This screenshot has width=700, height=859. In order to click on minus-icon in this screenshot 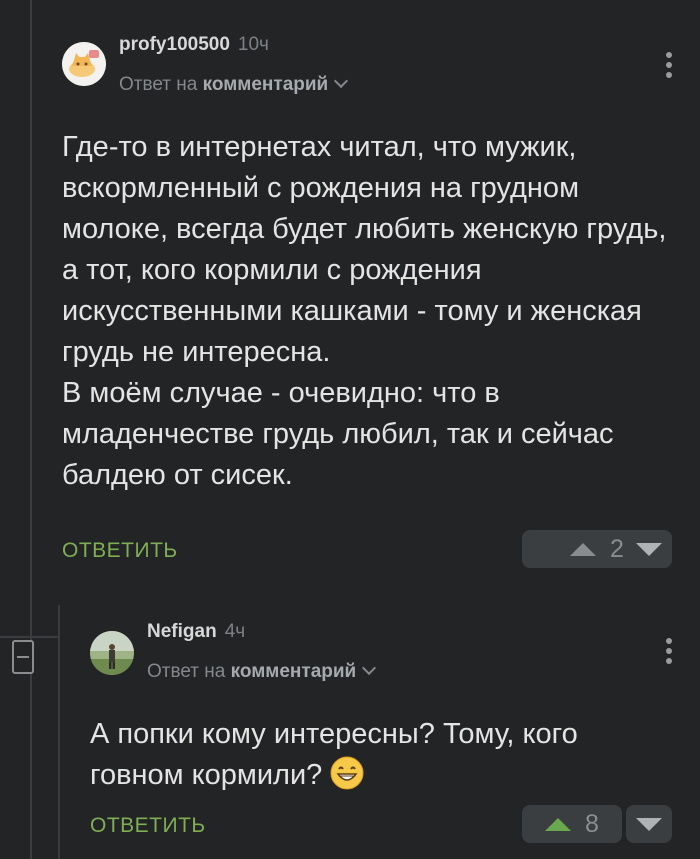, I will do `click(23, 657)`.